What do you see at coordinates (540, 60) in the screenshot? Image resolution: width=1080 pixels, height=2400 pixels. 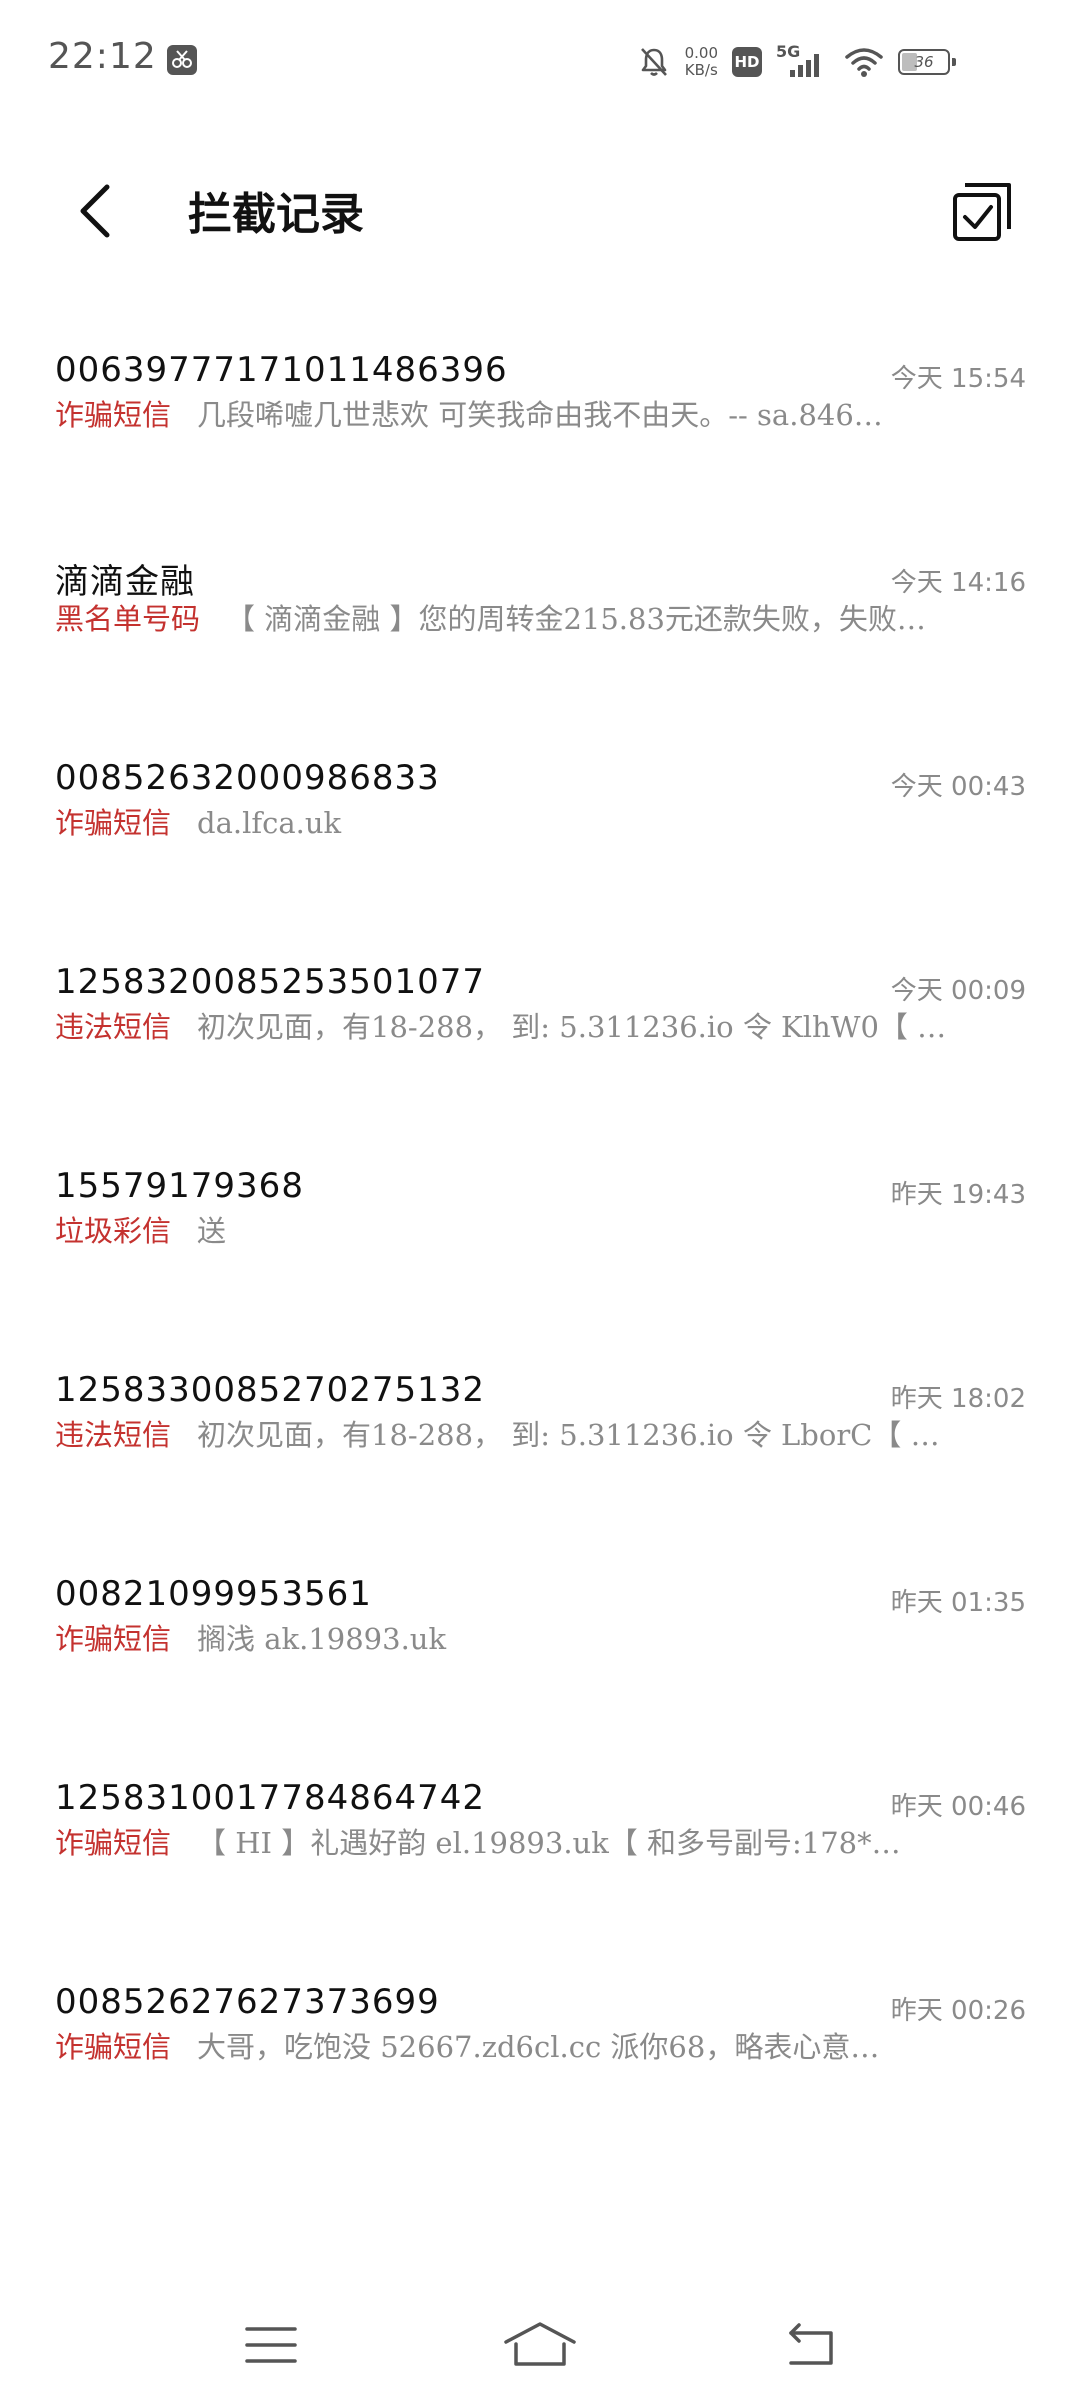 I see `status-bar: 22:12 0.00 KB/s HD 5G 36` at bounding box center [540, 60].